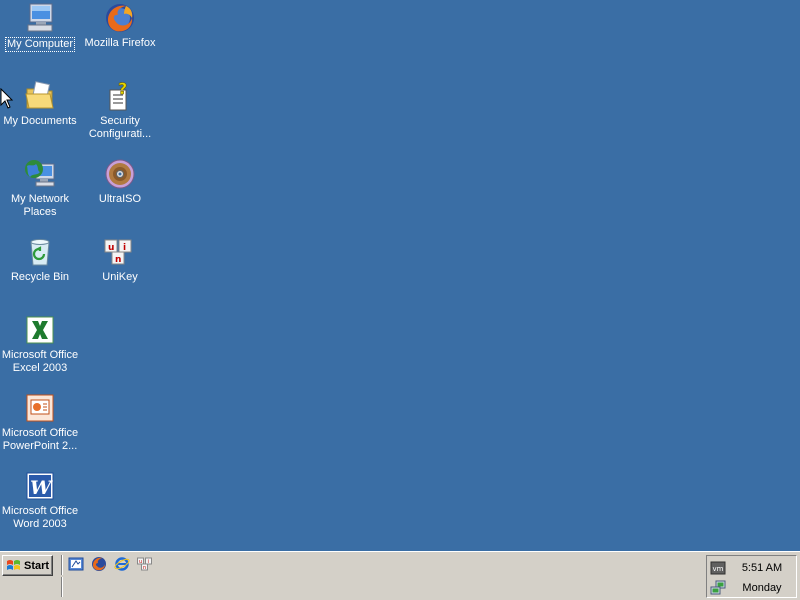 This screenshot has height=600, width=800. I want to click on desktop-icon-unikey: u i n UniKey, so click(120, 260).